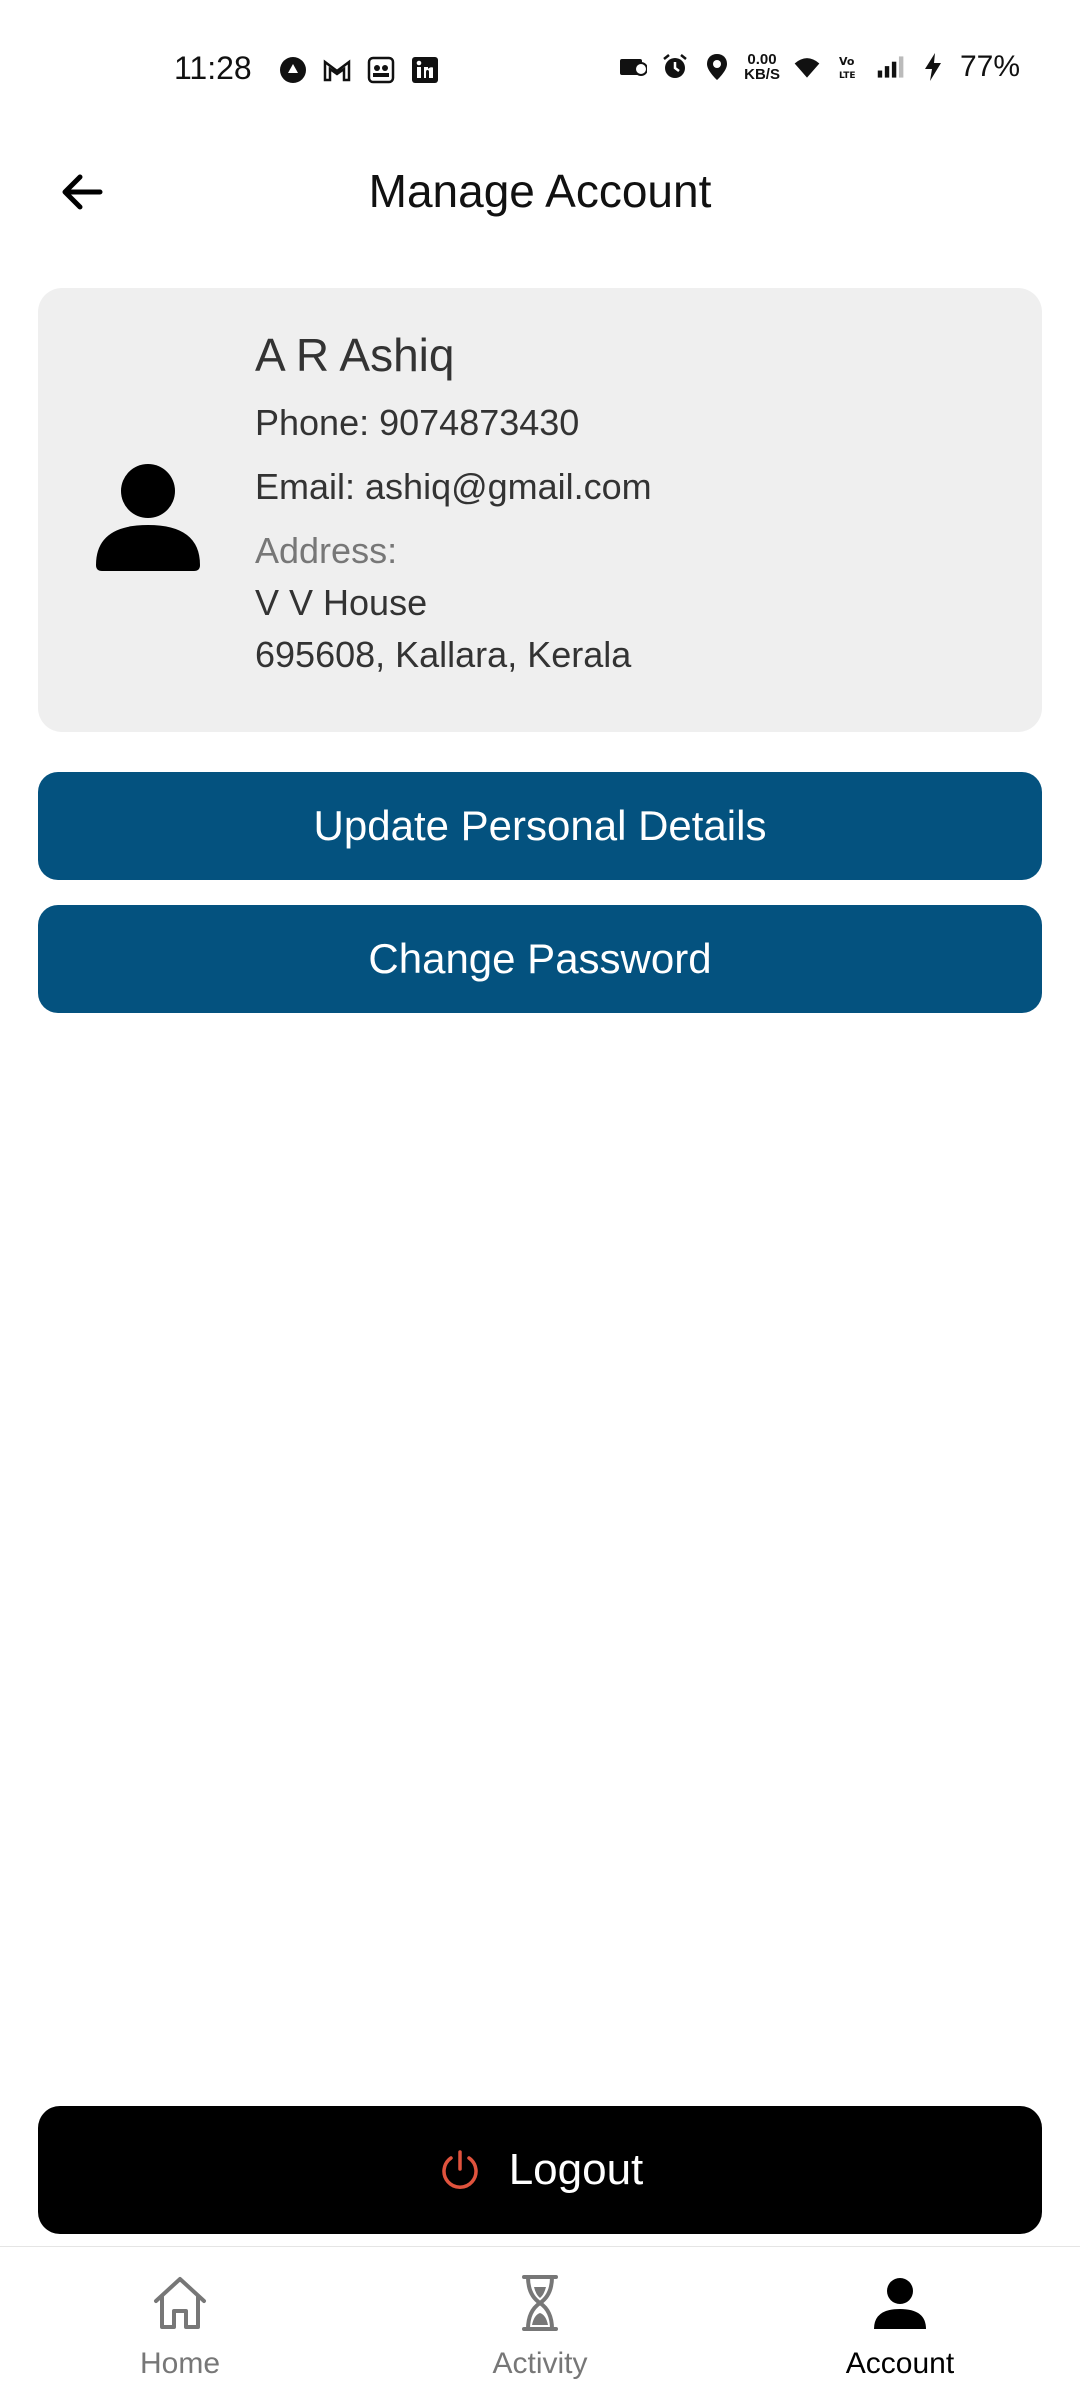  I want to click on linkedin-icon, so click(425, 70).